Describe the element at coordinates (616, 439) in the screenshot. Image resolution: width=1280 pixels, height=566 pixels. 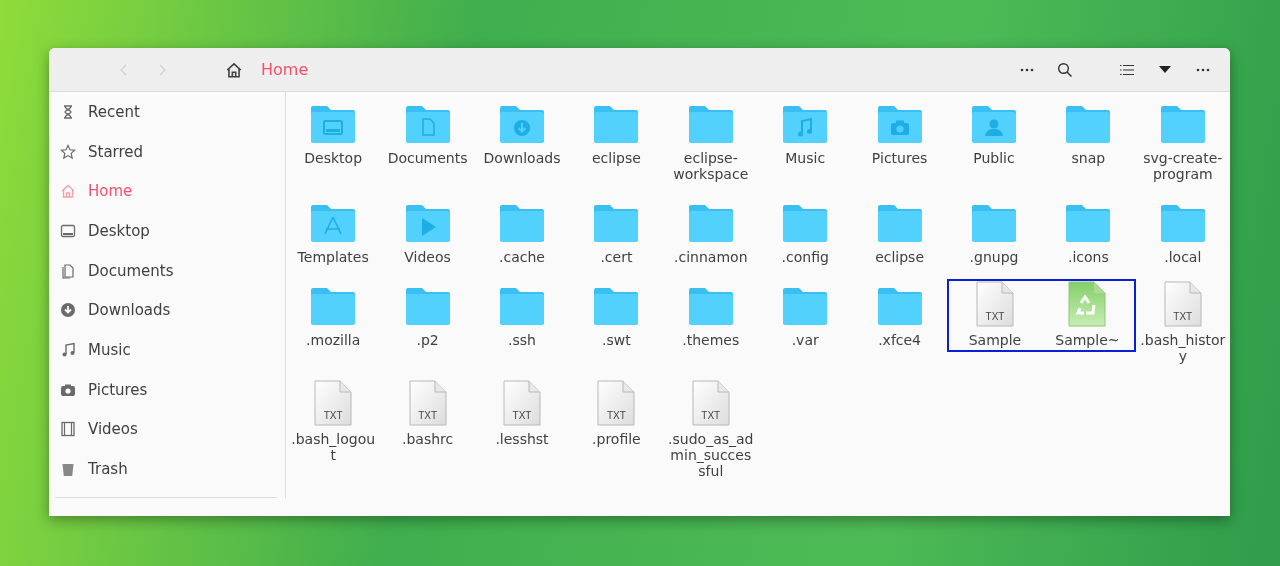
I see `file-name: .profile` at that location.